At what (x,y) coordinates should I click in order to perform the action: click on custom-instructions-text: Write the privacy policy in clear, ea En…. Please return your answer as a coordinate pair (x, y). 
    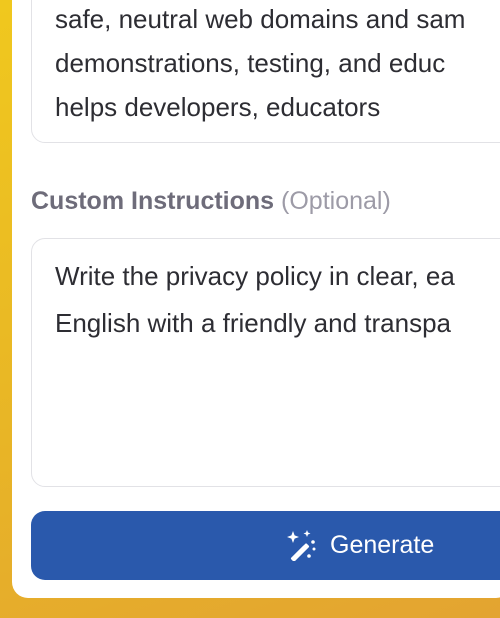
    Looking at the image, I should click on (255, 299).